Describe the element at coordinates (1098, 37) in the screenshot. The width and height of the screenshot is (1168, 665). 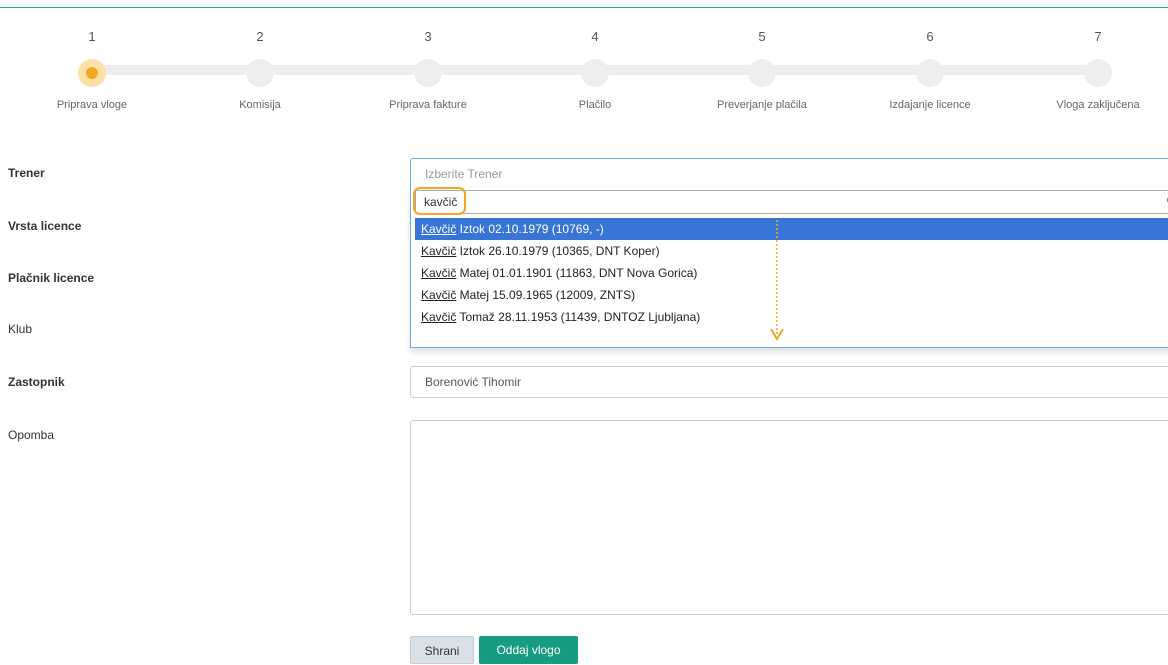
I see `step-number: 7` at that location.